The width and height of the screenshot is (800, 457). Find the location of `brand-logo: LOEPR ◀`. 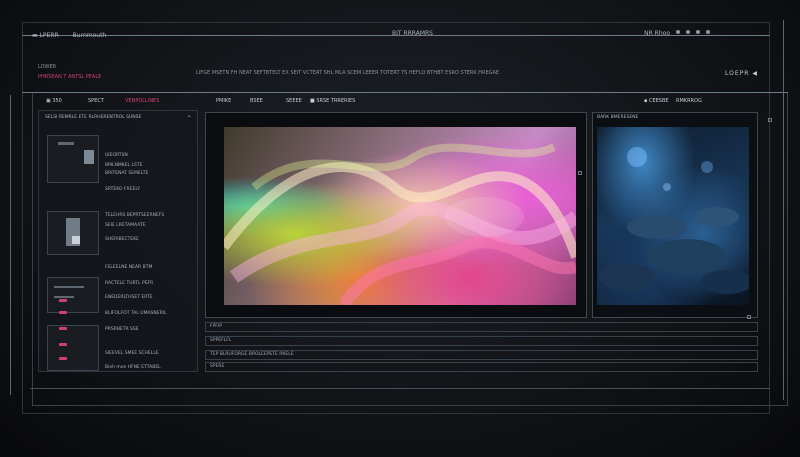

brand-logo: LOEPR ◀ is located at coordinates (741, 73).